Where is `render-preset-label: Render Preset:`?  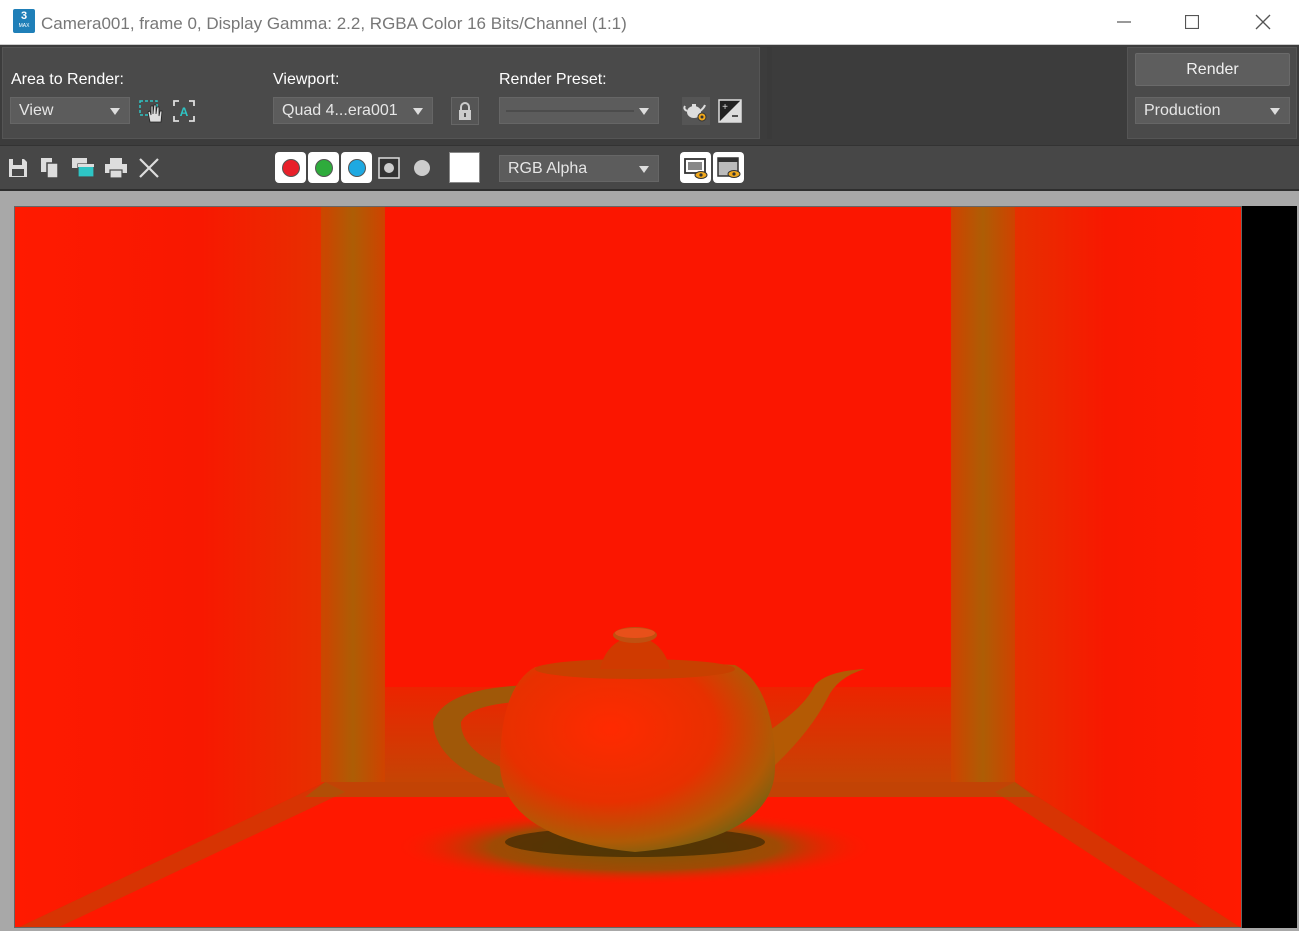 render-preset-label: Render Preset: is located at coordinates (553, 79).